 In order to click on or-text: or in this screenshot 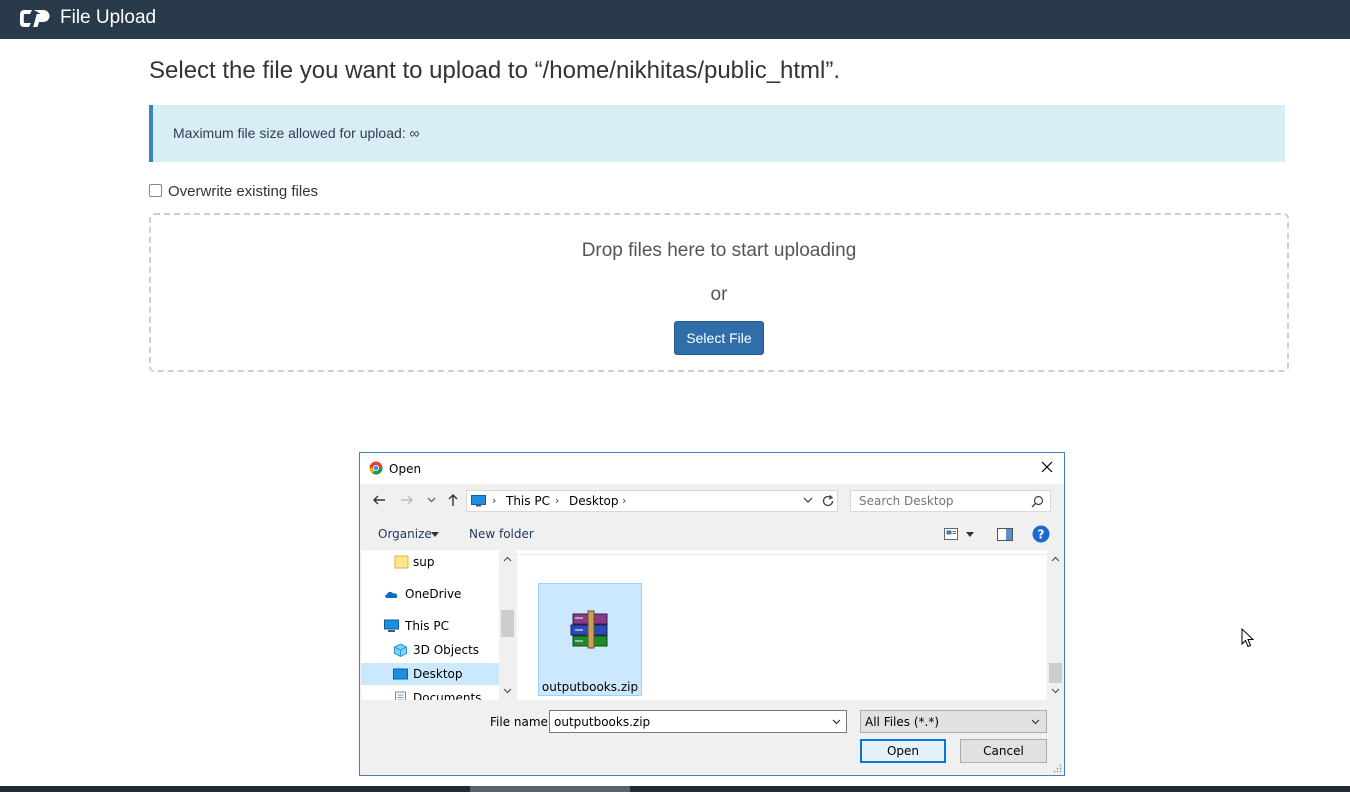, I will do `click(719, 294)`.